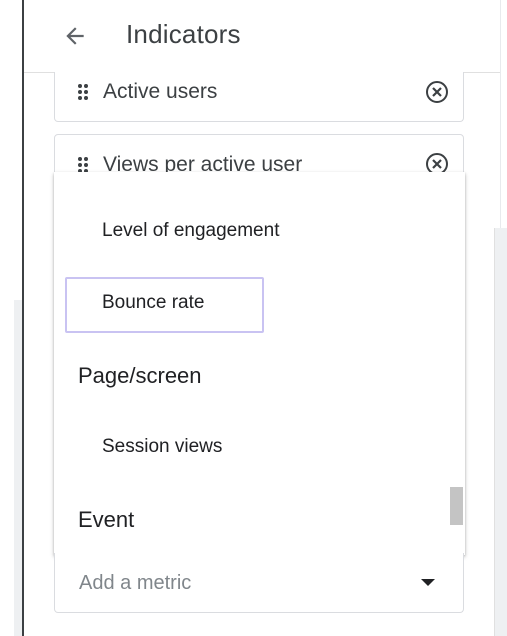  I want to click on arrow-back-icon, so click(75, 36).